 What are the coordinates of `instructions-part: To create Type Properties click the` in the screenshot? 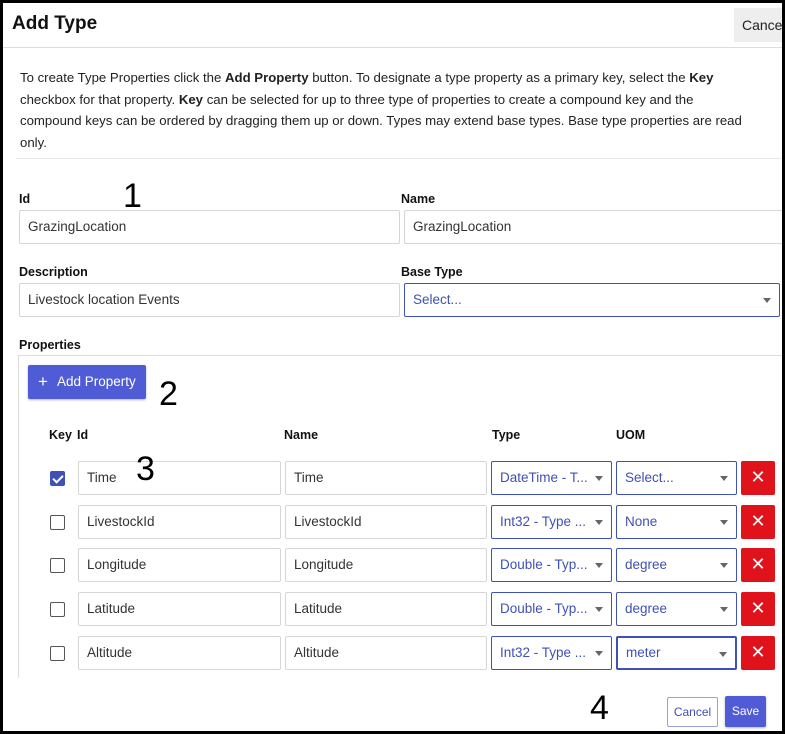 It's located at (122, 77).